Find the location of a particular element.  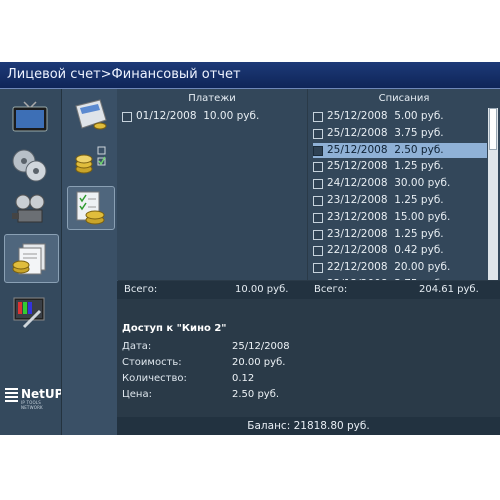

withdrawal-row-text: 22/12/2008 0.42 руб. is located at coordinates (385, 250).